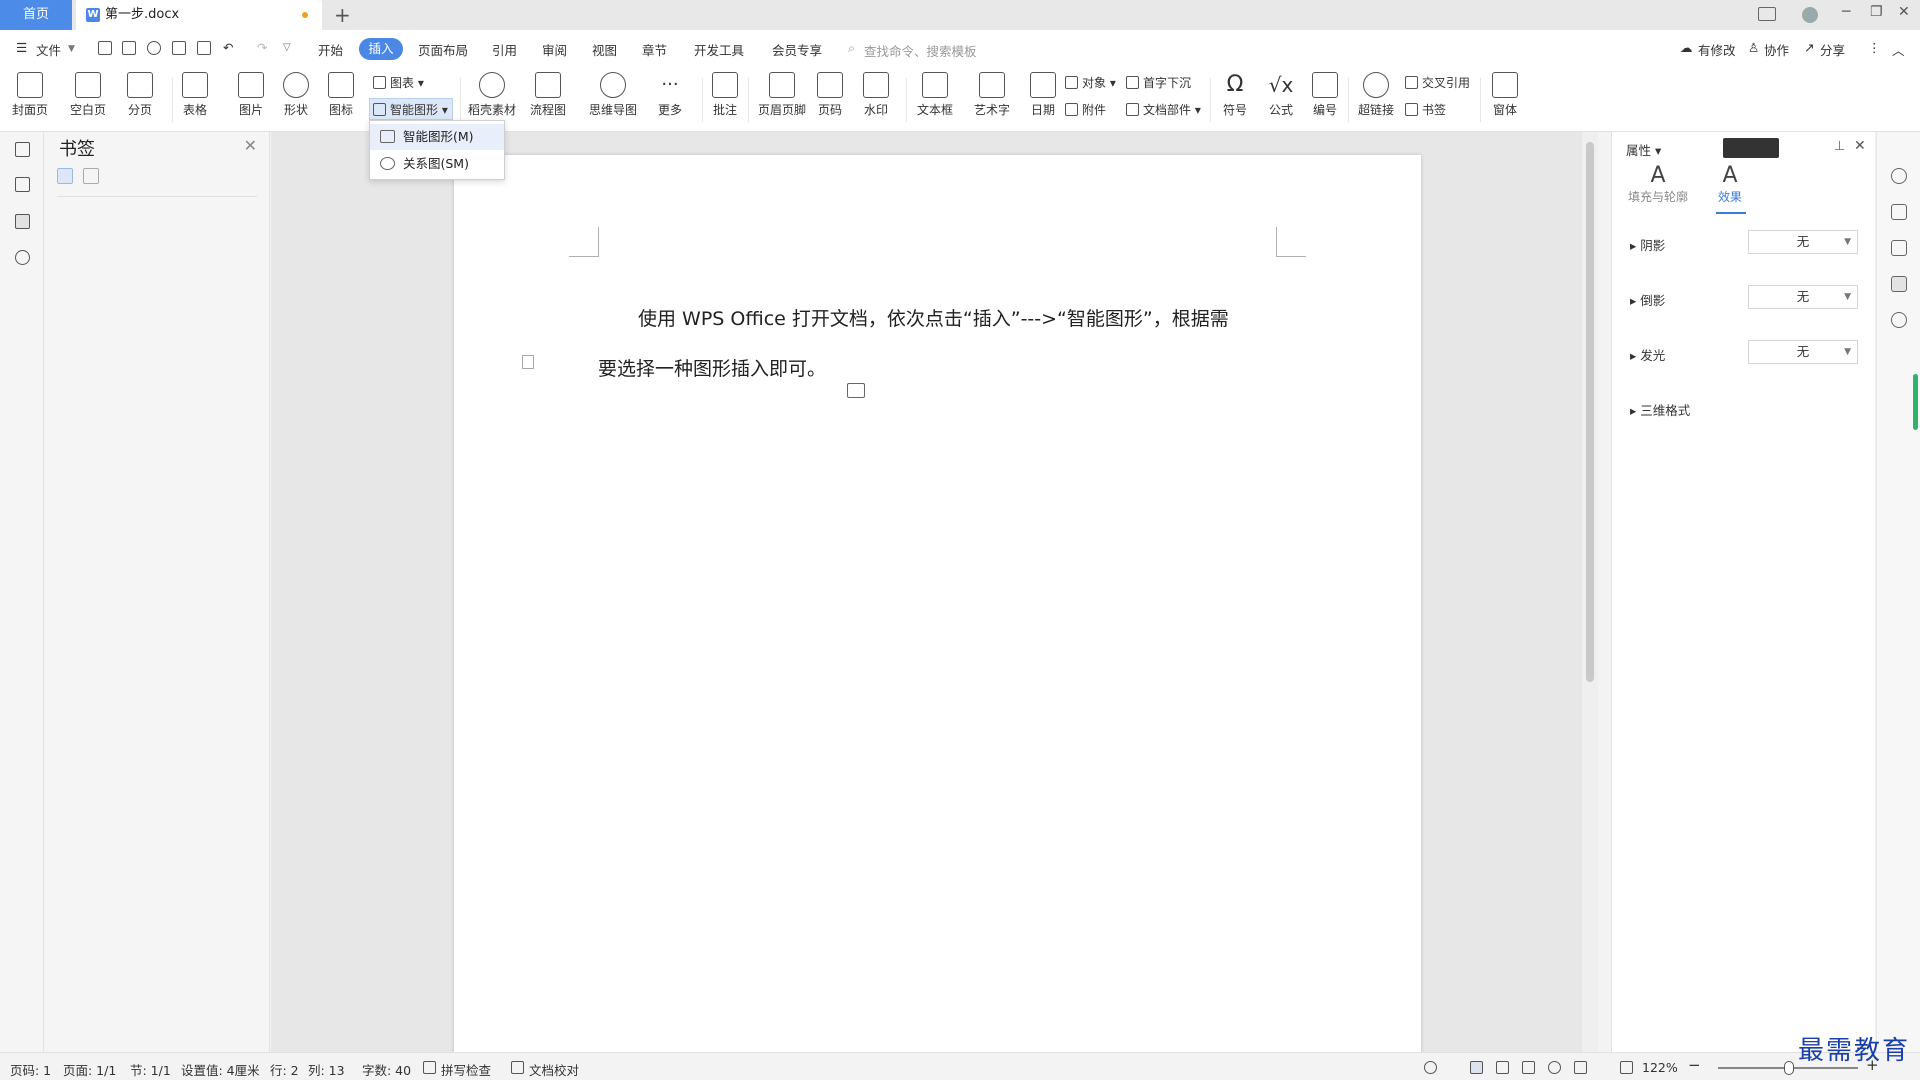 Image resolution: width=1920 pixels, height=1080 pixels. I want to click on rocket-icon, so click(1899, 176).